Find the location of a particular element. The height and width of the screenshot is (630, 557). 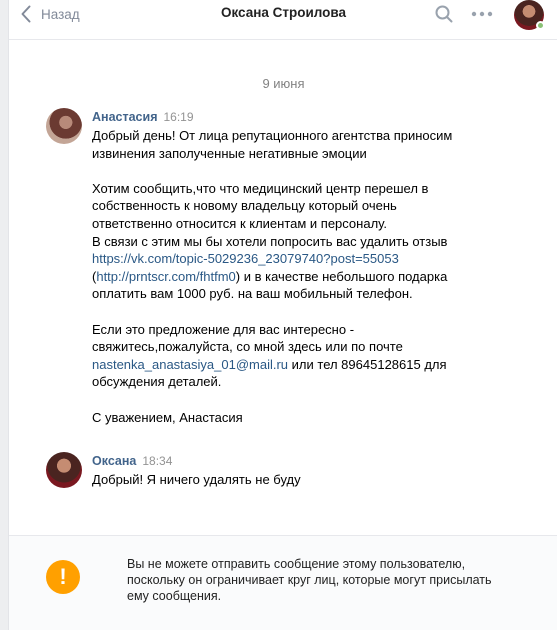

warning-icon: ! is located at coordinates (63, 577).